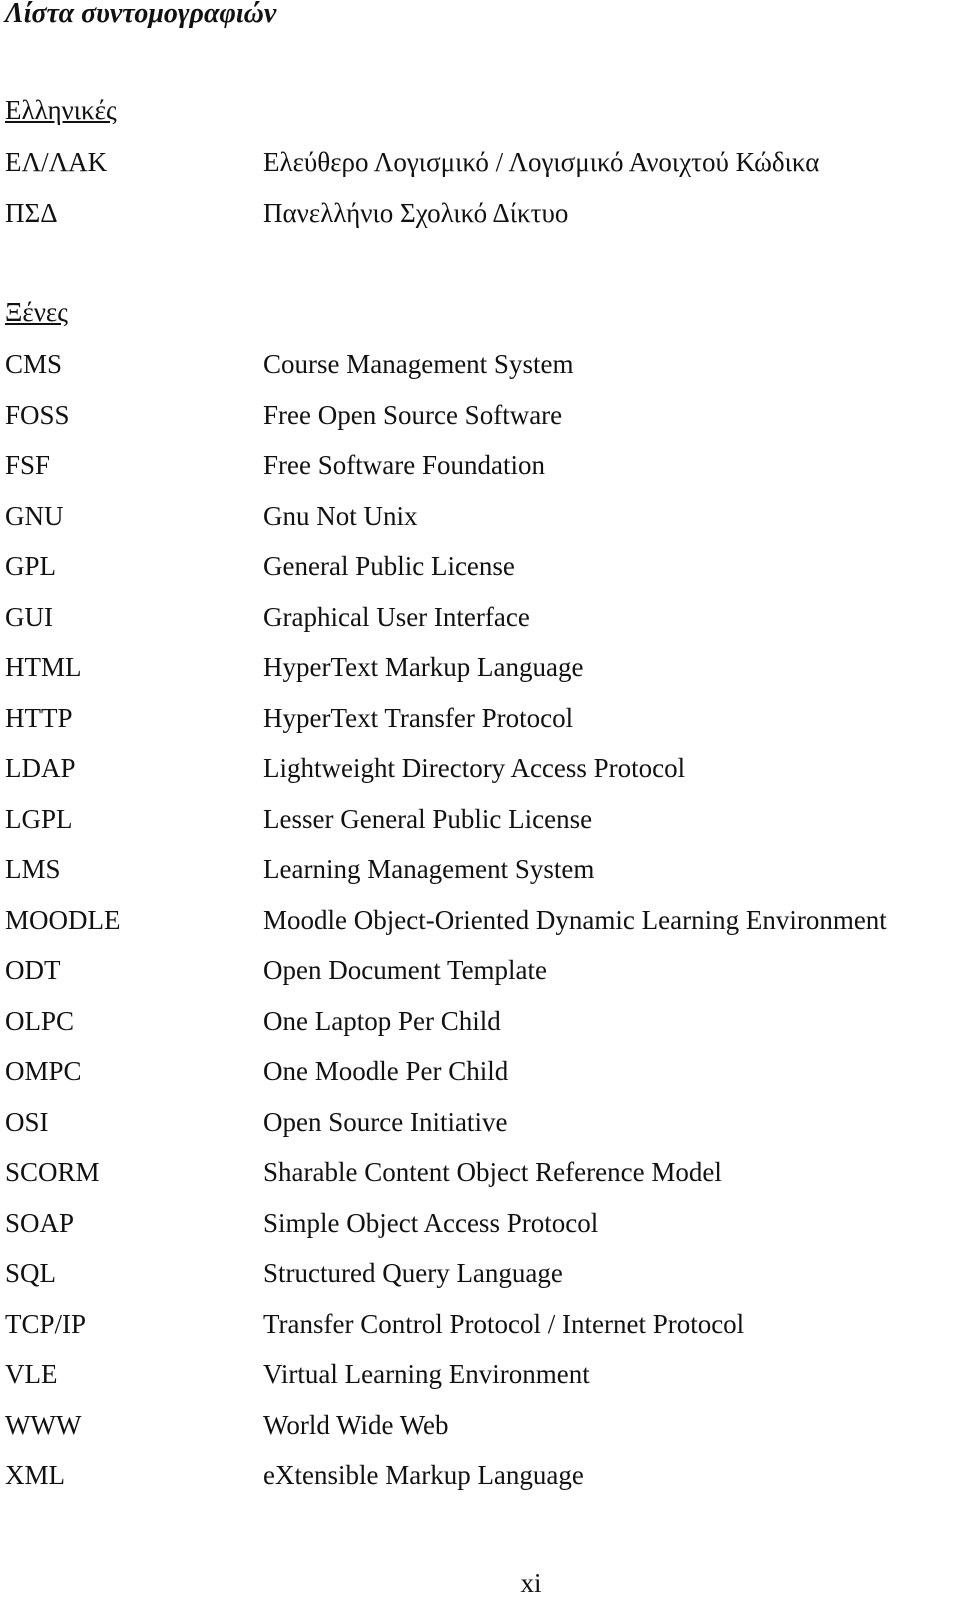 The width and height of the screenshot is (960, 1600). What do you see at coordinates (382, 1020) in the screenshot?
I see `abbreviation-definition: One Laptop Per Child` at bounding box center [382, 1020].